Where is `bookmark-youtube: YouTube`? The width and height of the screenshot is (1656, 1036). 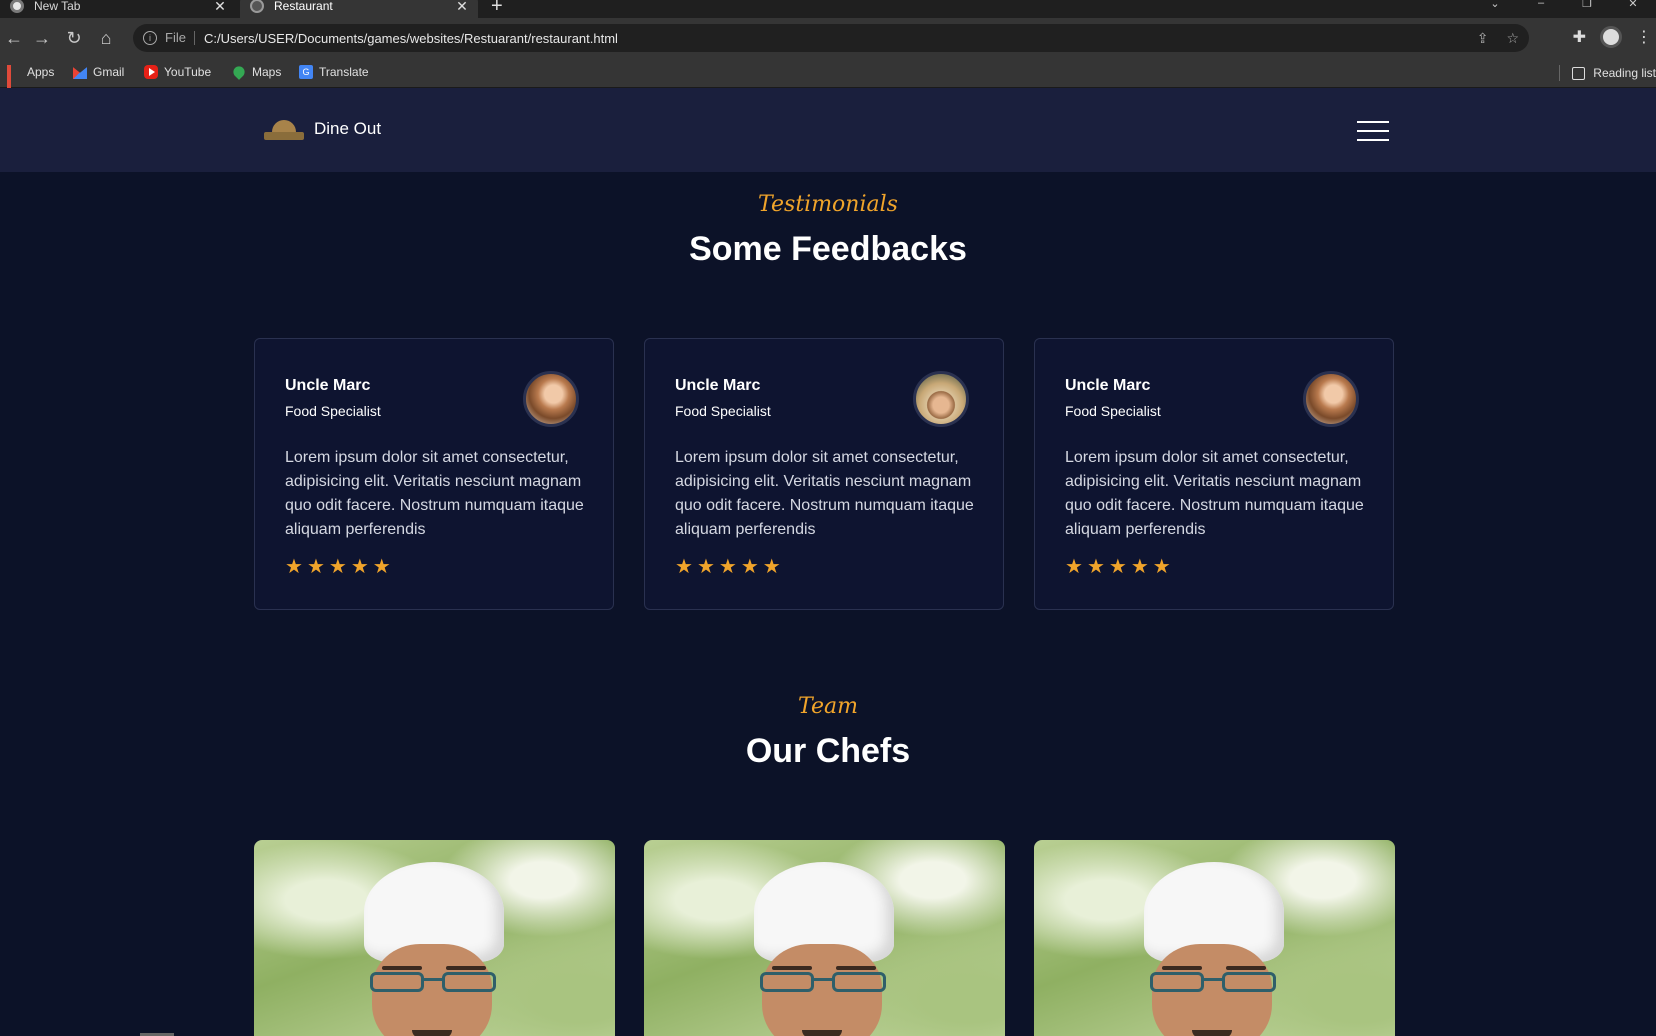 bookmark-youtube: YouTube is located at coordinates (177, 72).